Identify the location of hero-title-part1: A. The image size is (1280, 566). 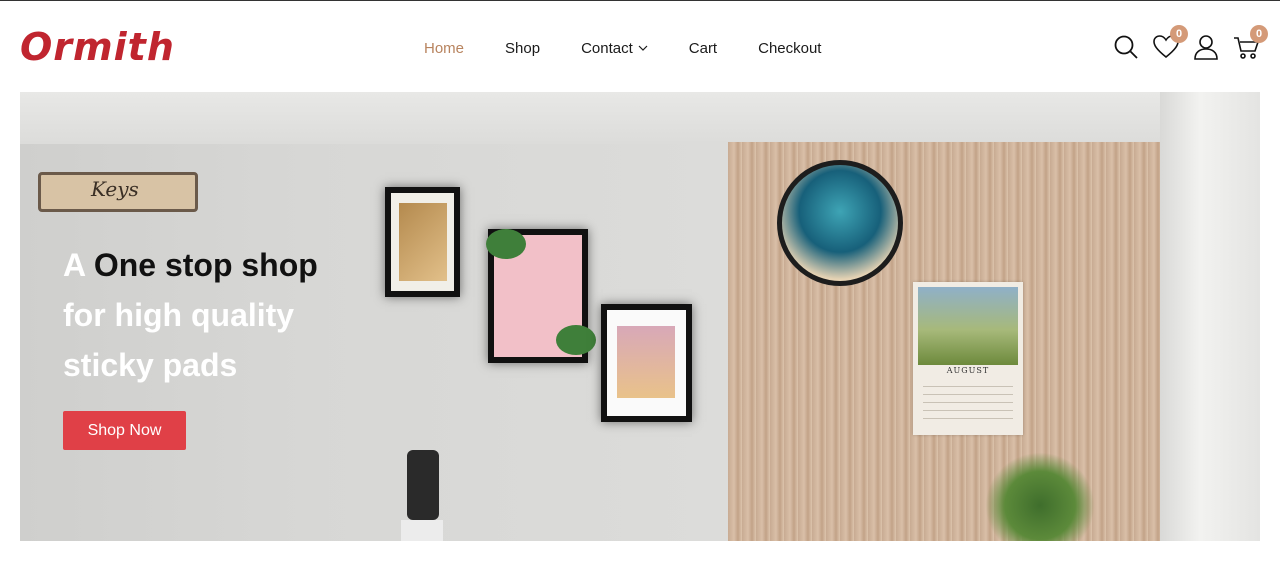
(74, 265).